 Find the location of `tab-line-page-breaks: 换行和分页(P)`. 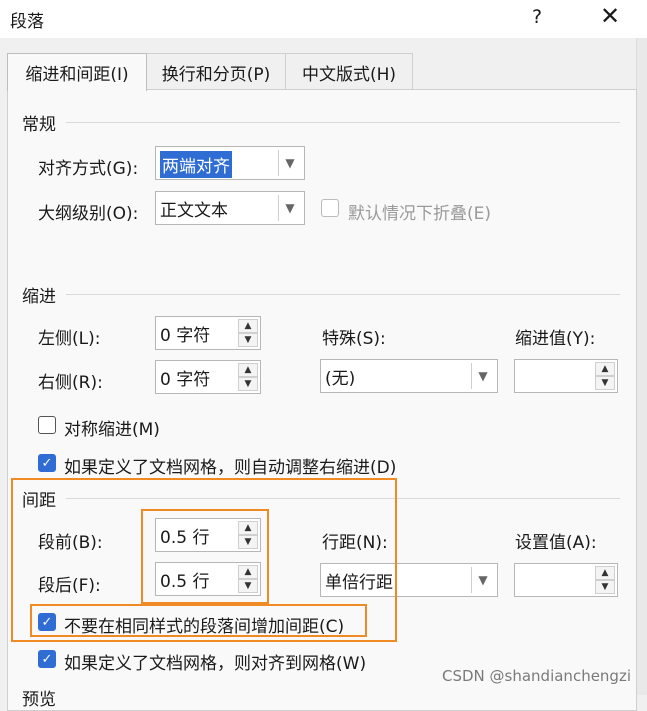

tab-line-page-breaks: 换行和分页(P) is located at coordinates (216, 71).